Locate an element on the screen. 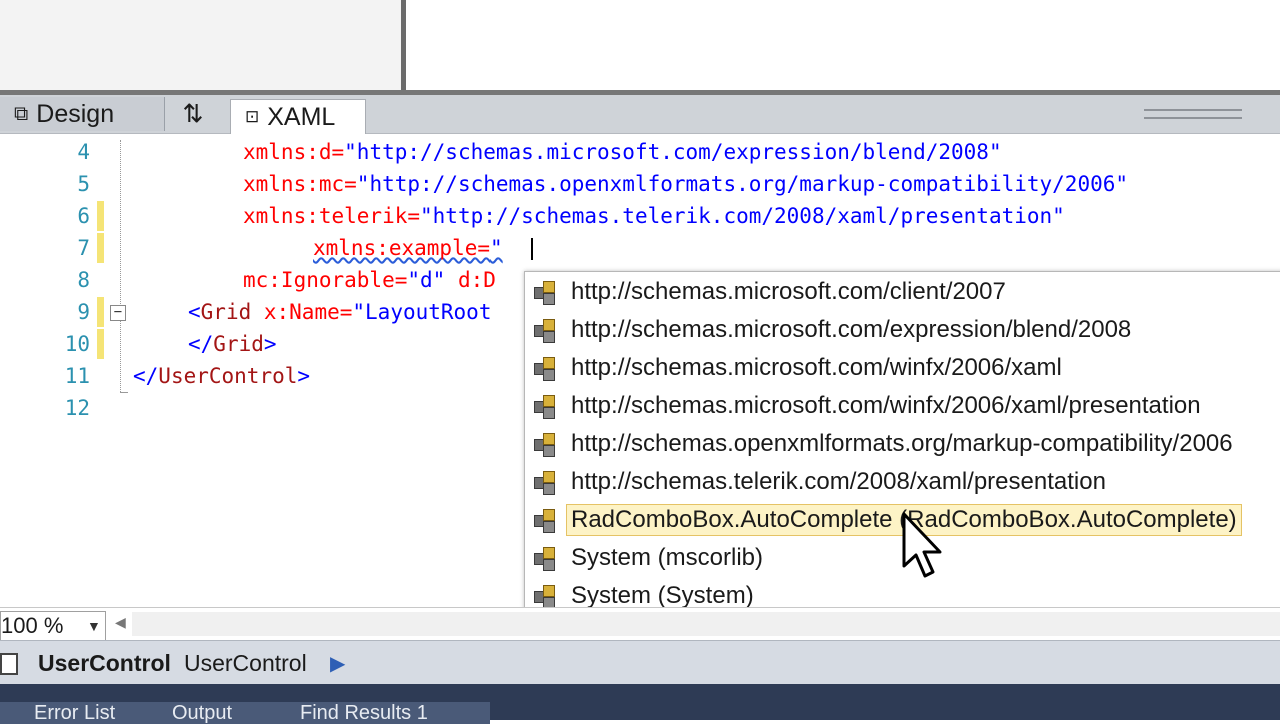 The height and width of the screenshot is (724, 1280). line-number: 6 is located at coordinates (83, 216).